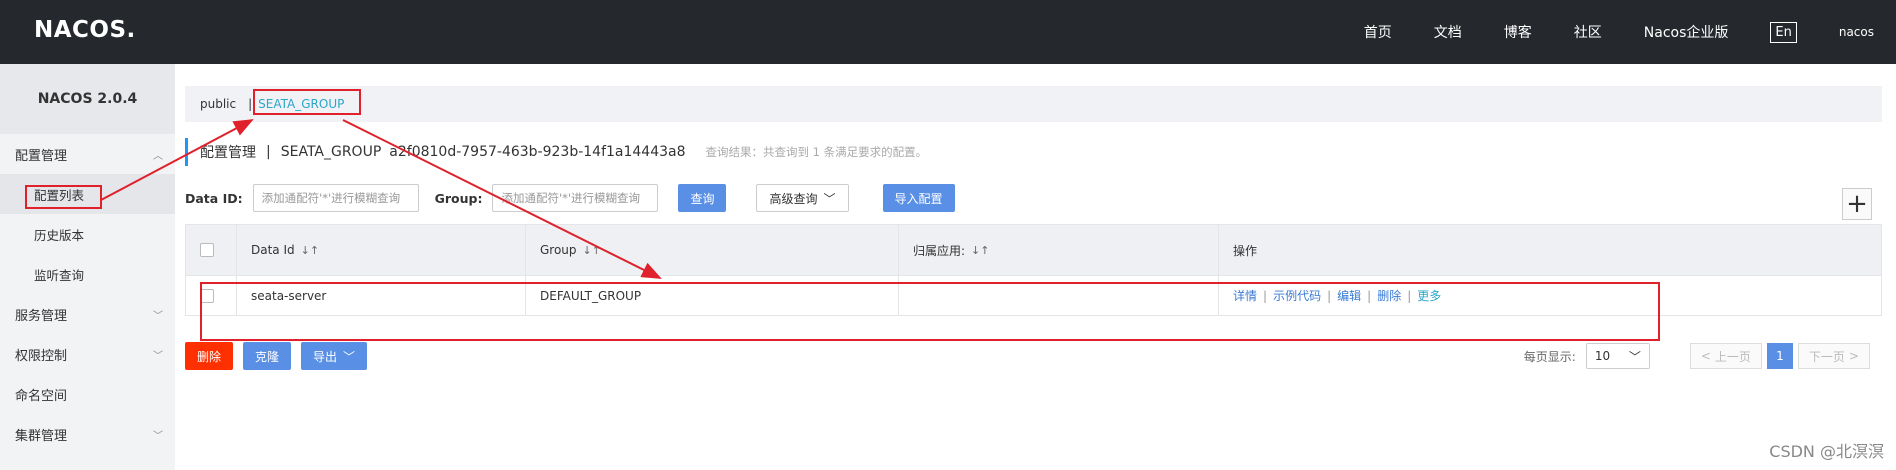  I want to click on menu-namespace: 命名空间, so click(87, 394).